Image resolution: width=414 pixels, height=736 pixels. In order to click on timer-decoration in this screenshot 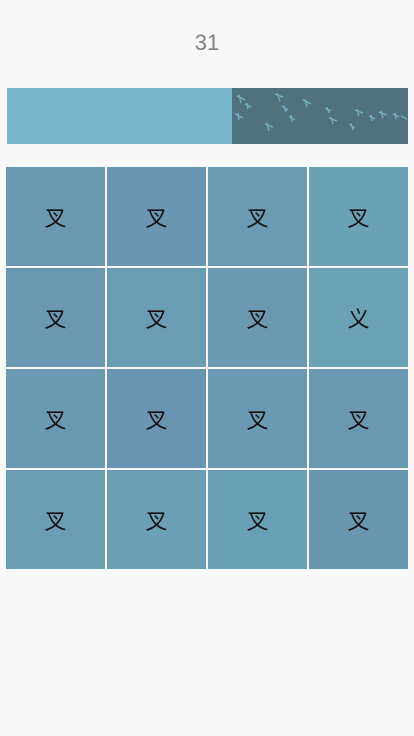, I will do `click(321, 112)`.